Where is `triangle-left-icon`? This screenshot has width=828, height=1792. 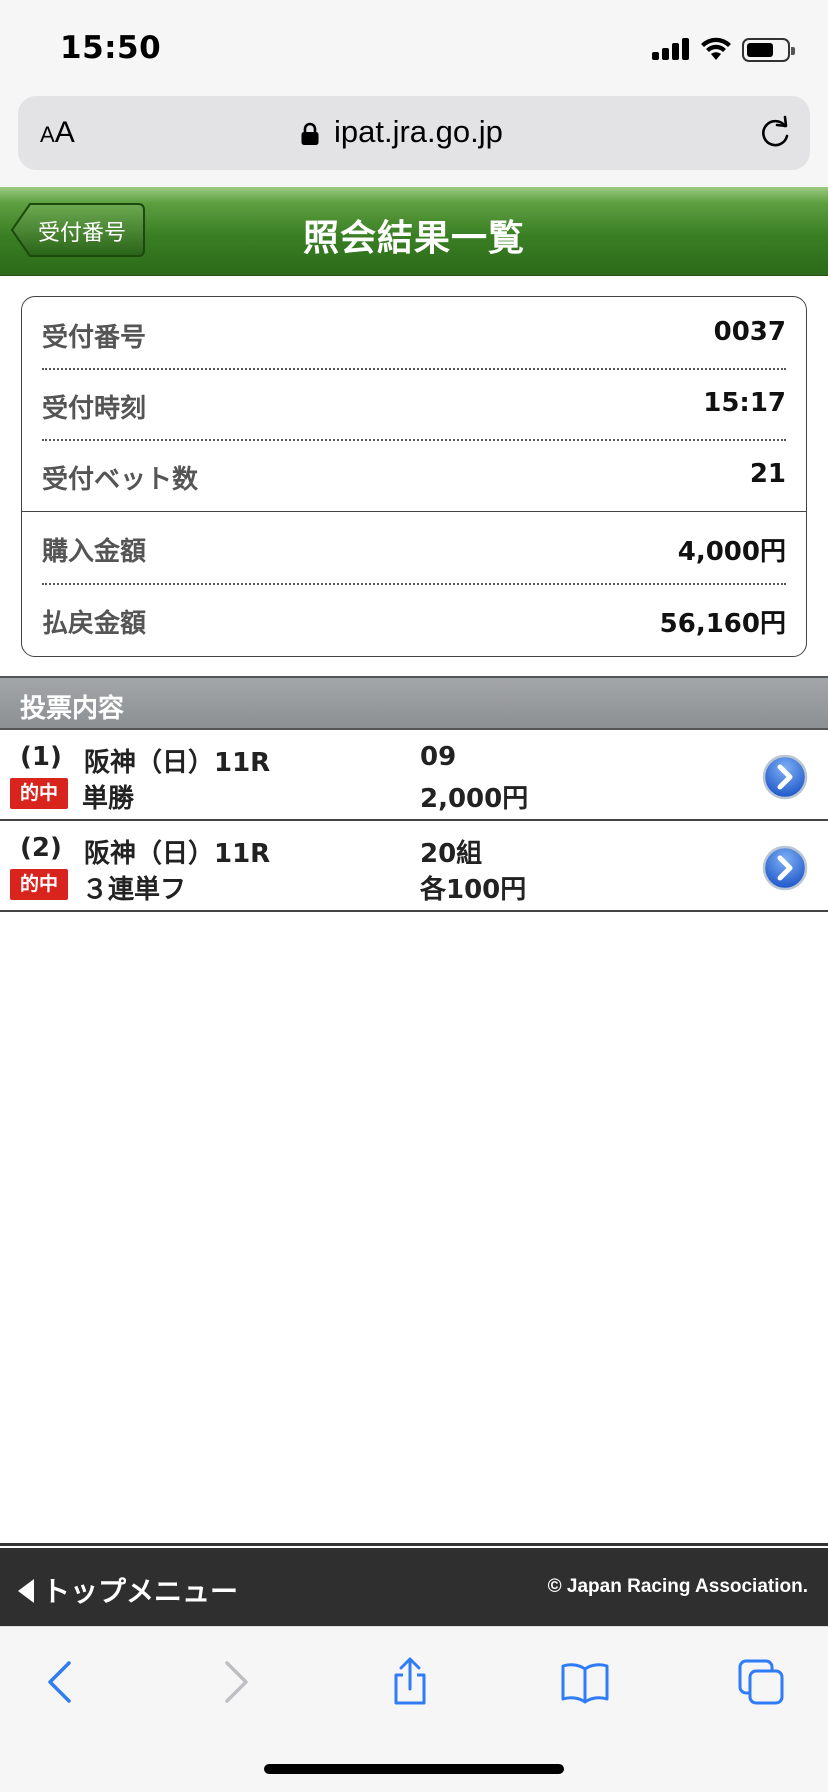 triangle-left-icon is located at coordinates (26, 1591).